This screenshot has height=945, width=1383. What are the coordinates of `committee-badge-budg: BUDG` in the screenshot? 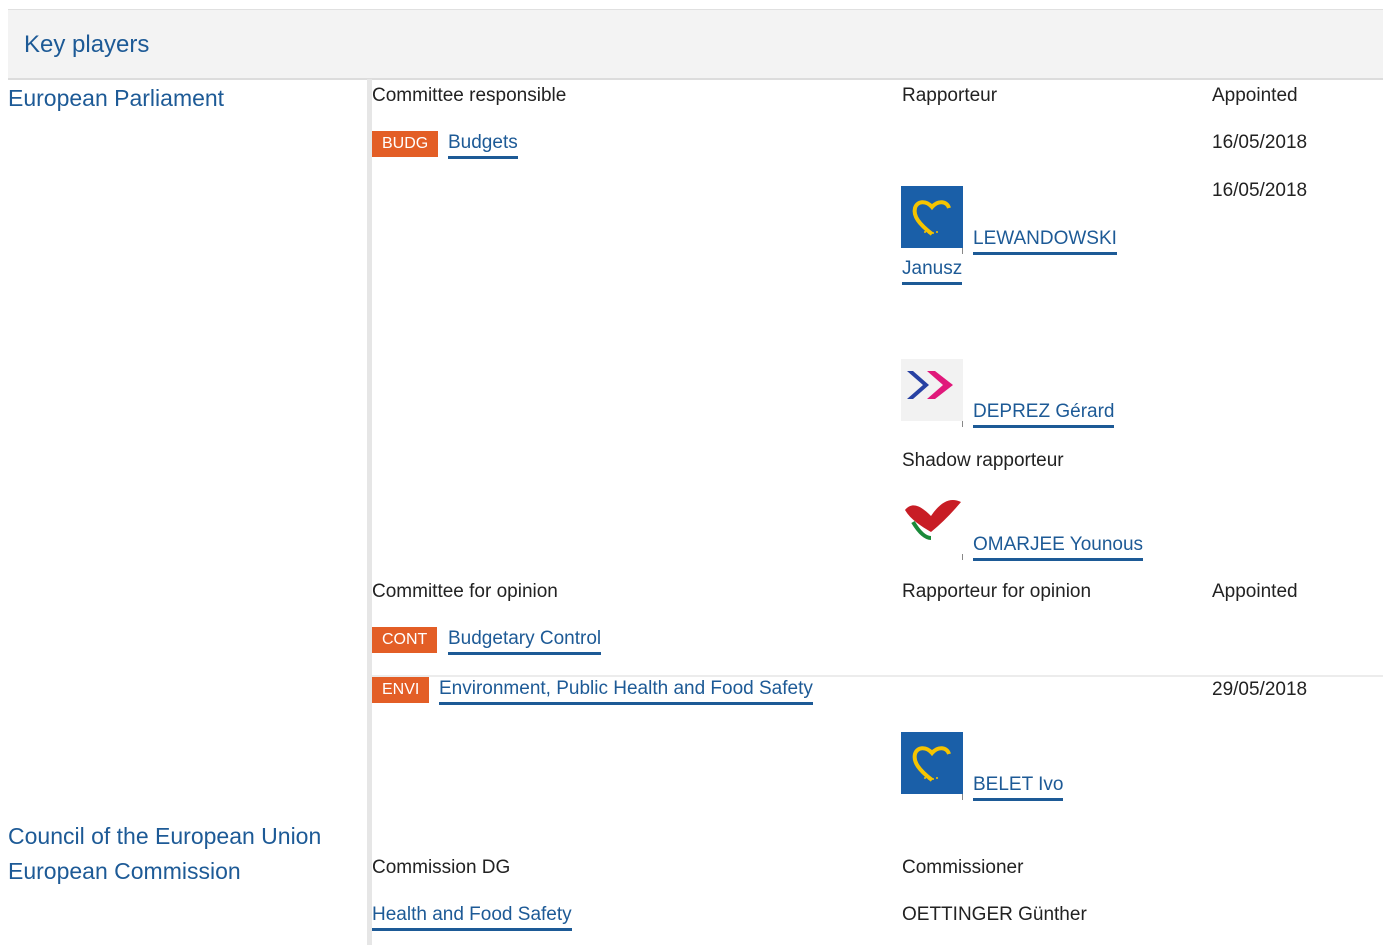 It's located at (405, 144).